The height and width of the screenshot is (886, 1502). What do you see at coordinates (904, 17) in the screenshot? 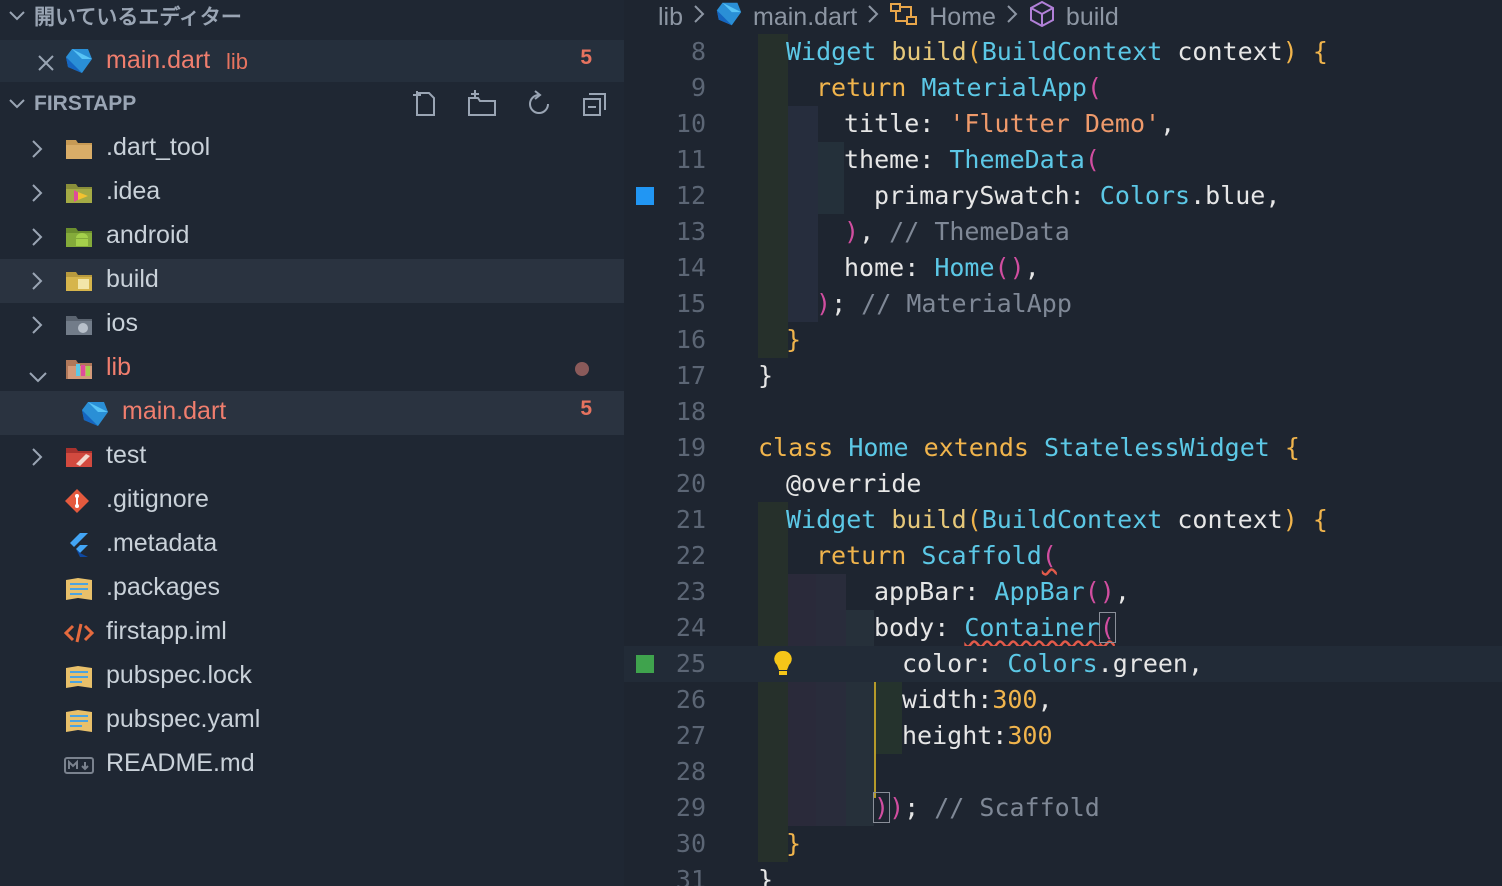
I see `class-symbol-icon` at bounding box center [904, 17].